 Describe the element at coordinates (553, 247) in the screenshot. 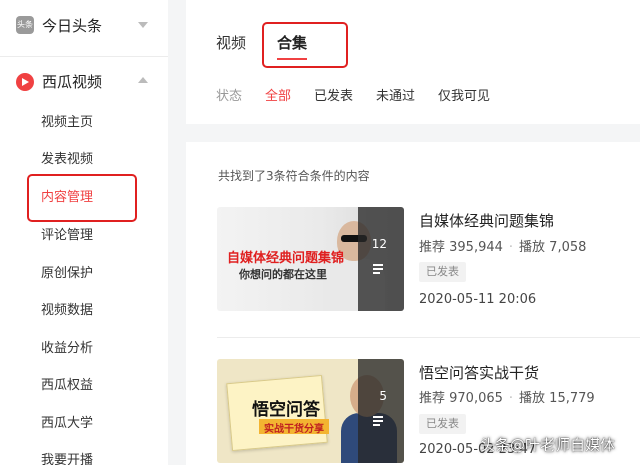

I see `play-count: 播放 7,058` at that location.